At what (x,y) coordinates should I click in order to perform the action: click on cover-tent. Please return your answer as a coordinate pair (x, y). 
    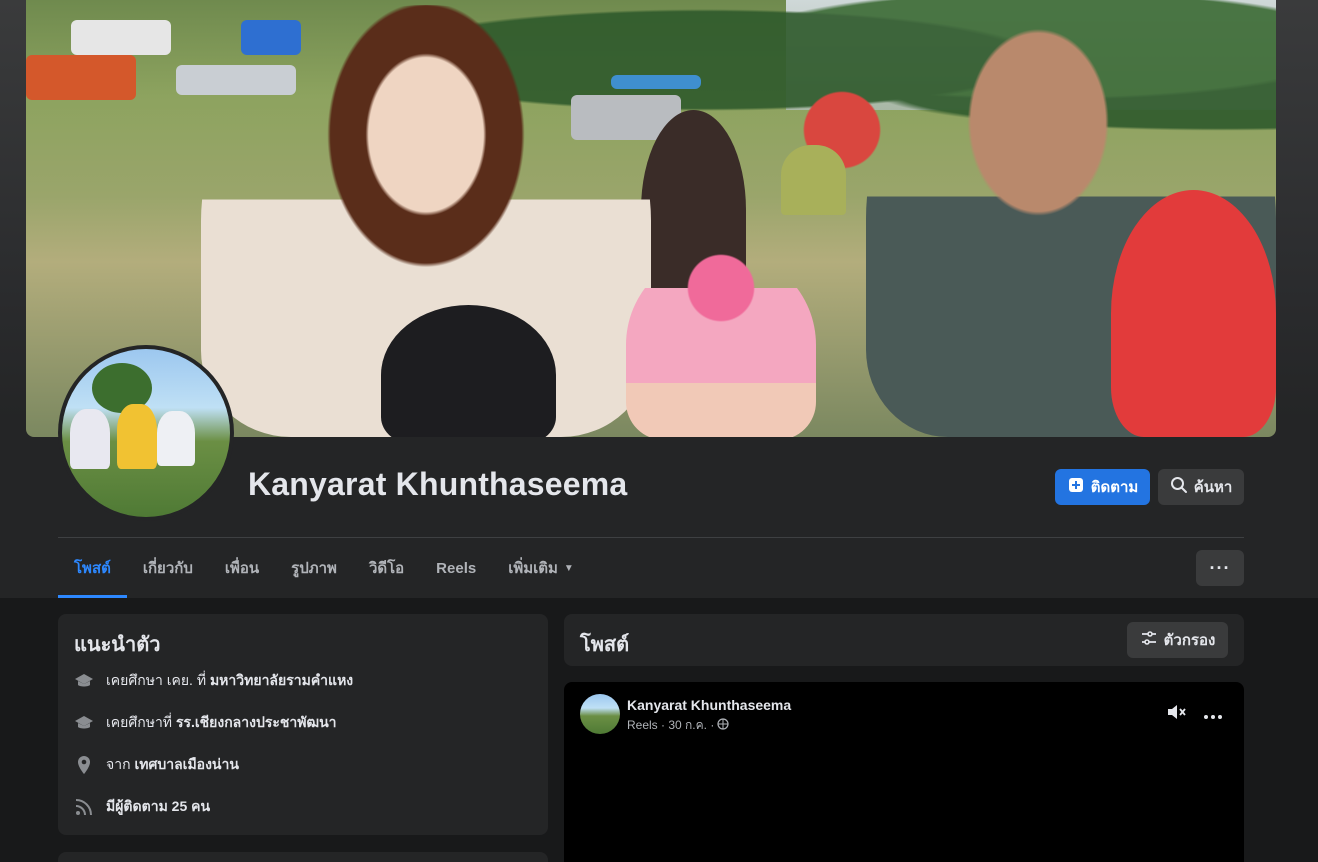
    Looking at the image, I should click on (813, 180).